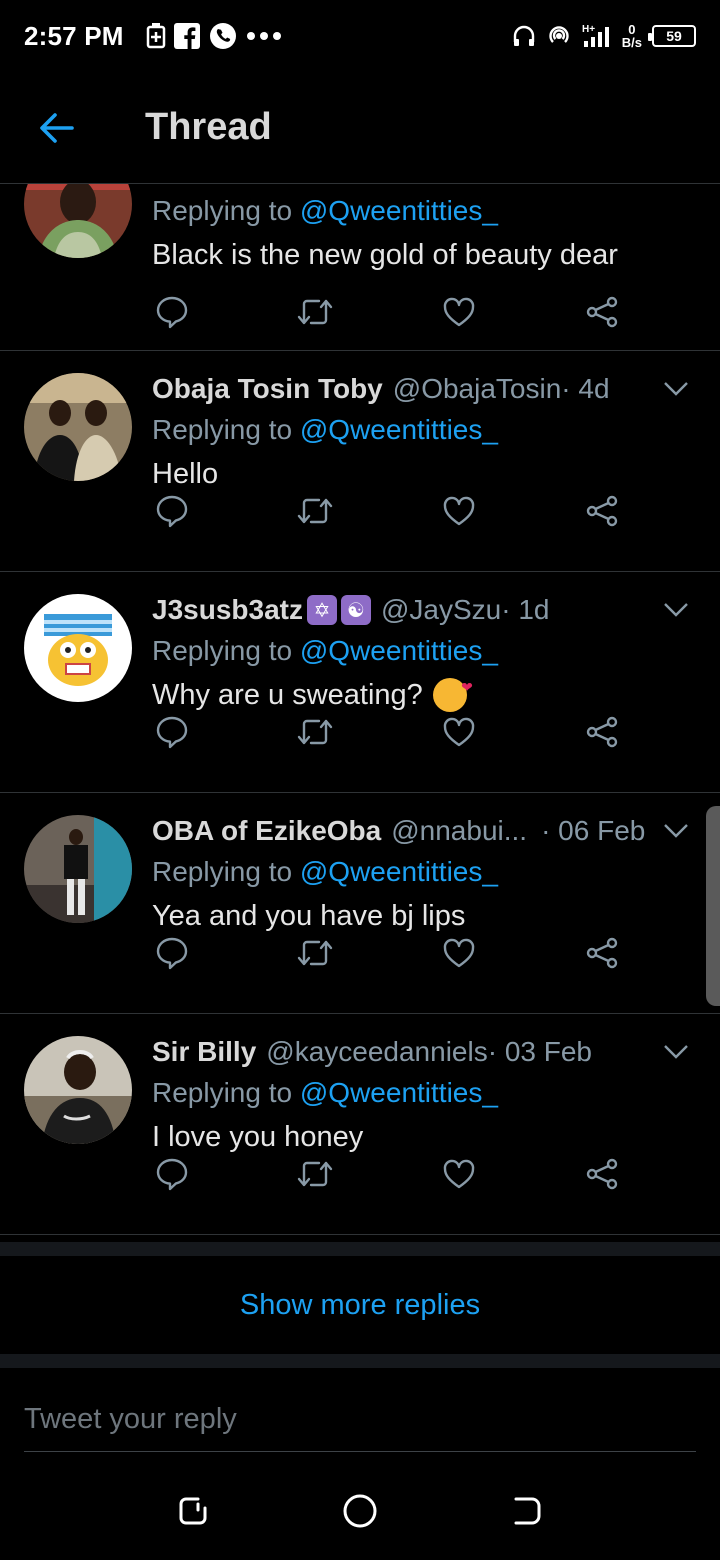 The width and height of the screenshot is (720, 1560). I want to click on tweet-text: Black is the new gold of beauty dear, so click(385, 255).